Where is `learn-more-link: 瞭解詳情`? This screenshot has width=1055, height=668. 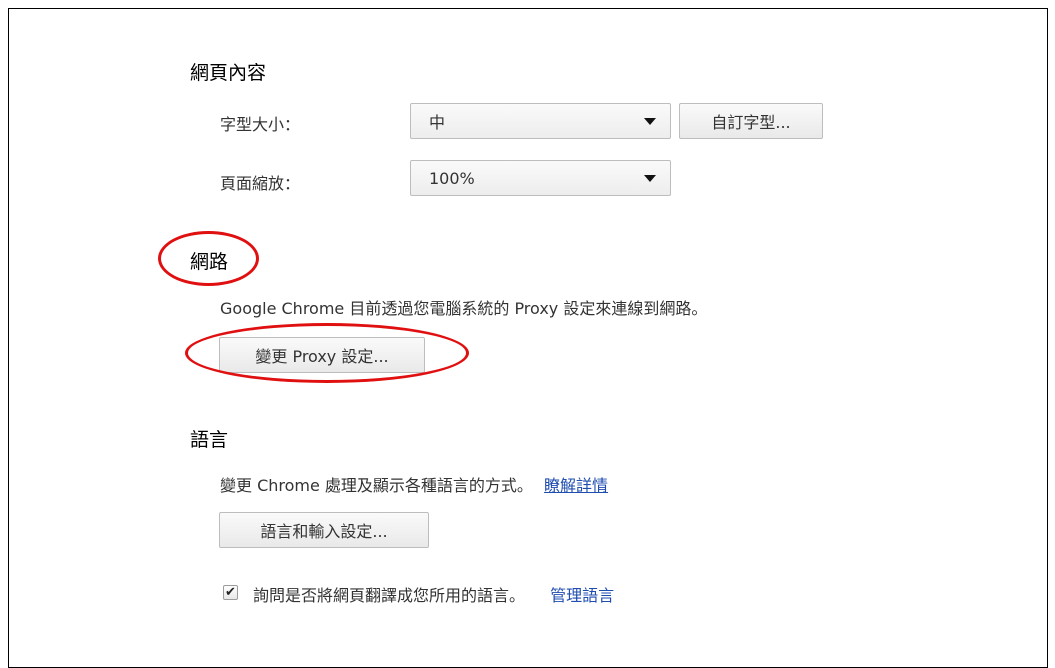
learn-more-link: 瞭解詳情 is located at coordinates (576, 485).